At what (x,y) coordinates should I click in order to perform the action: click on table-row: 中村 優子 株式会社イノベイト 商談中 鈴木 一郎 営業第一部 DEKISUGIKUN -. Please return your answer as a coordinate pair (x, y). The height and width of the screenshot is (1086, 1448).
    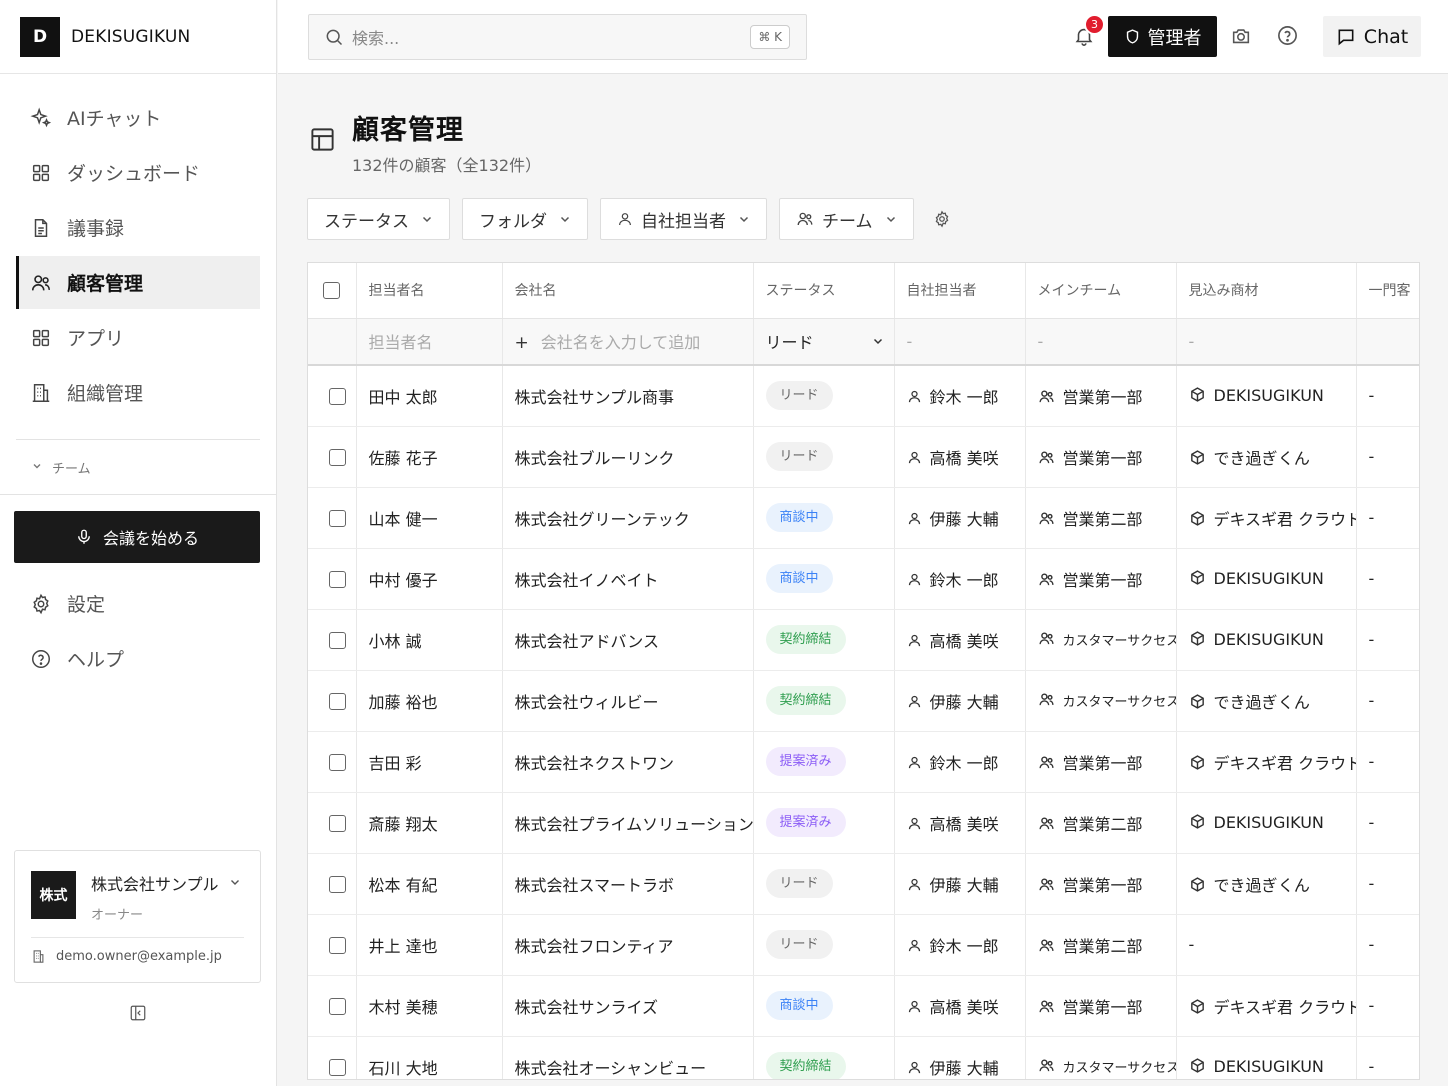
    Looking at the image, I should click on (863, 579).